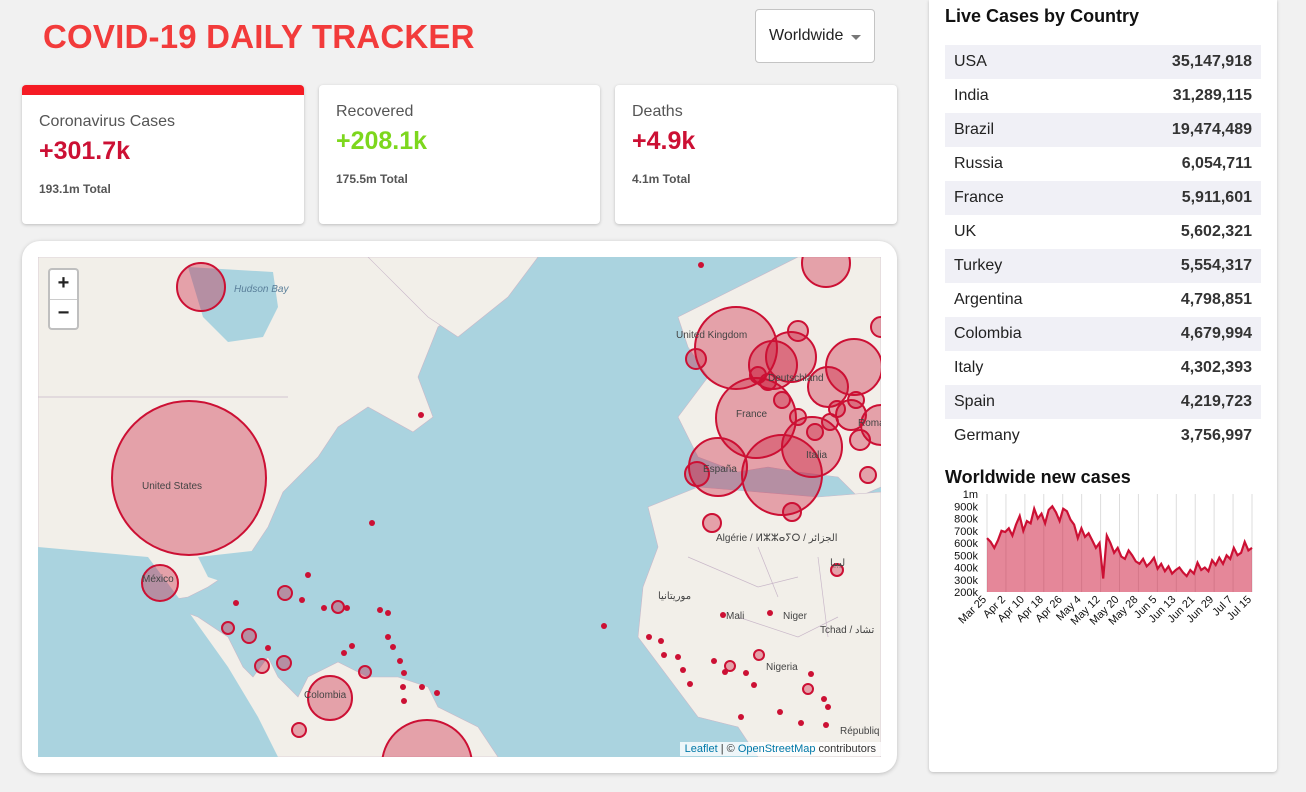 The image size is (1306, 792). Describe the element at coordinates (657, 111) in the screenshot. I see `deaths-card-title: Deaths` at that location.